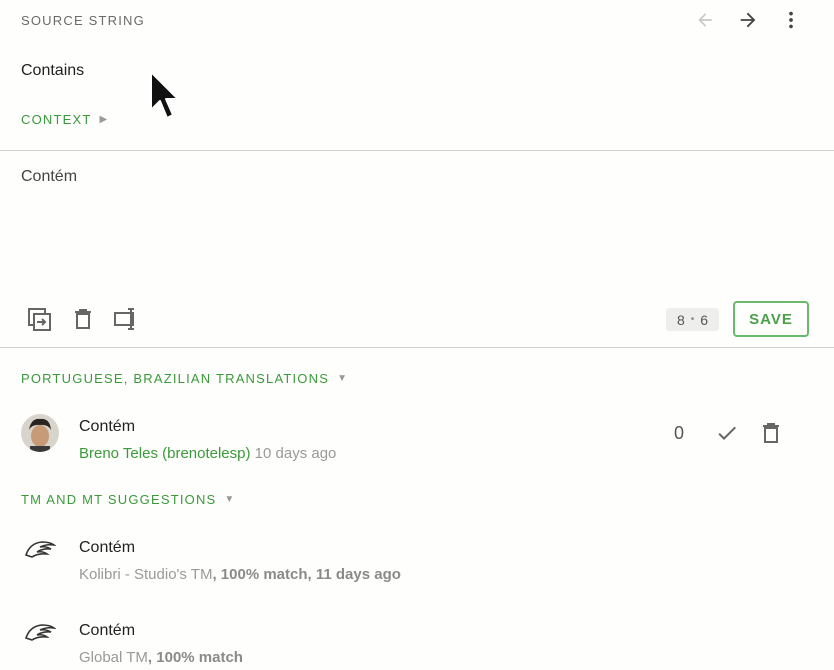 Image resolution: width=834 pixels, height=670 pixels. I want to click on translation-editor: Contém, so click(49, 177).